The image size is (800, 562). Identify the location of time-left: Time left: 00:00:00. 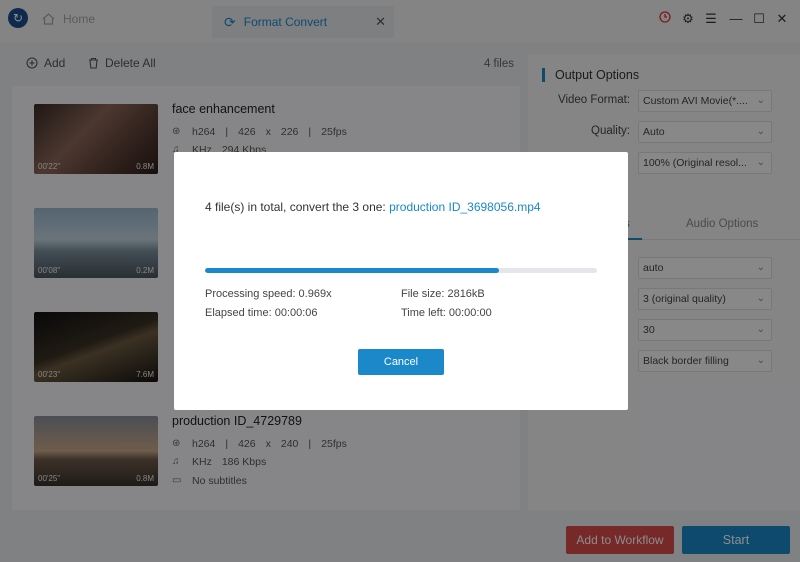
(446, 313).